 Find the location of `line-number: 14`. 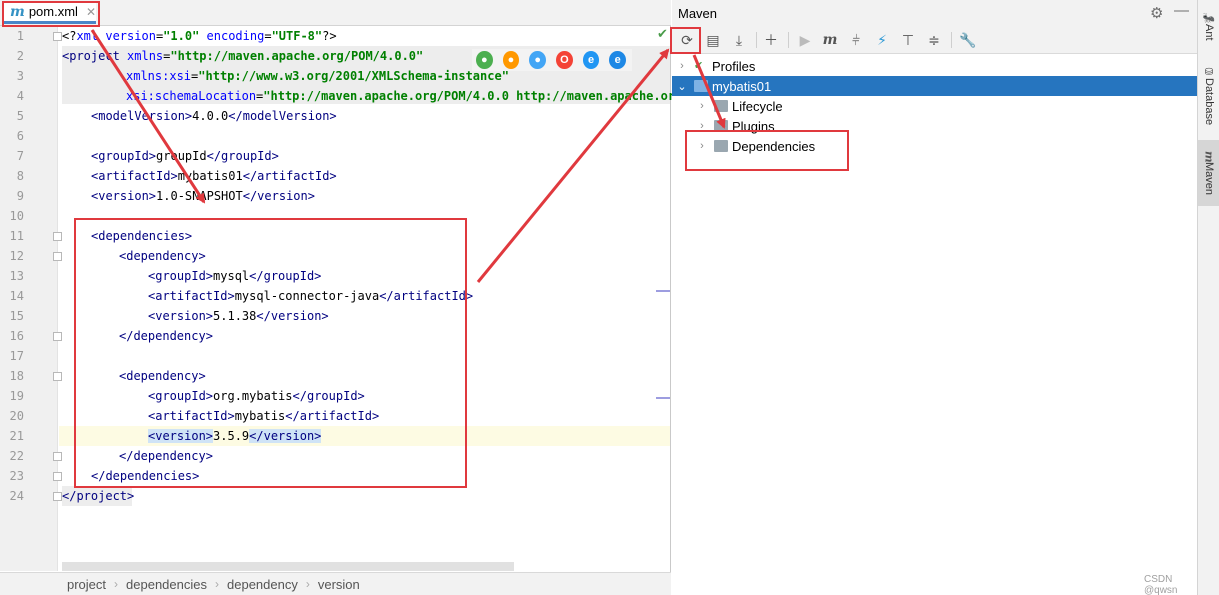

line-number: 14 is located at coordinates (16, 296).